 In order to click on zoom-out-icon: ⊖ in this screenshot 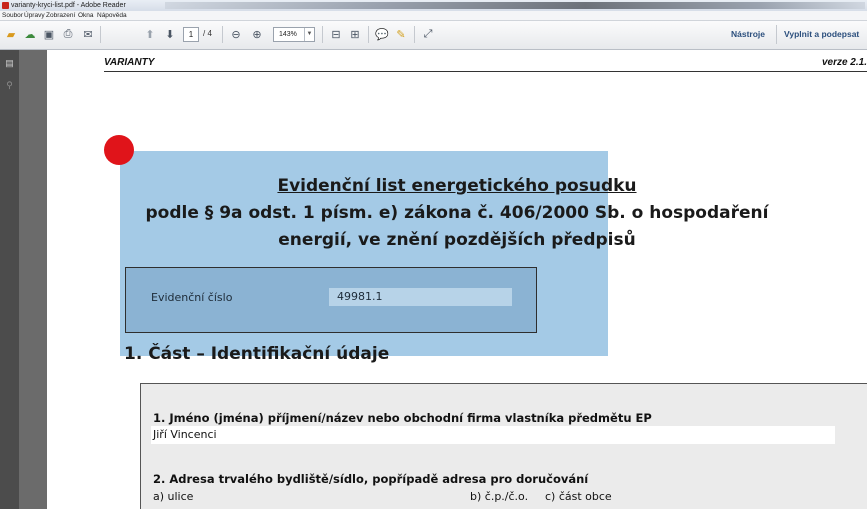, I will do `click(236, 34)`.